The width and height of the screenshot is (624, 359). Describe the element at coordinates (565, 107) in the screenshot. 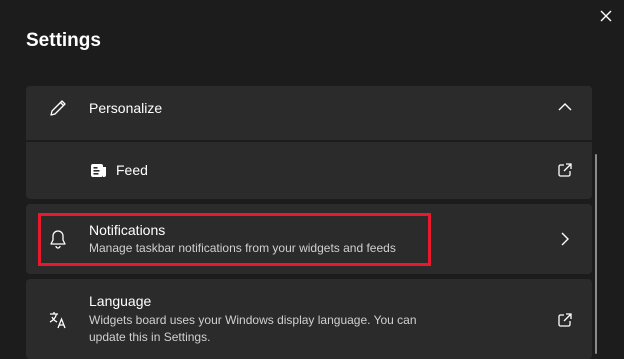

I see `chevron-up-icon` at that location.